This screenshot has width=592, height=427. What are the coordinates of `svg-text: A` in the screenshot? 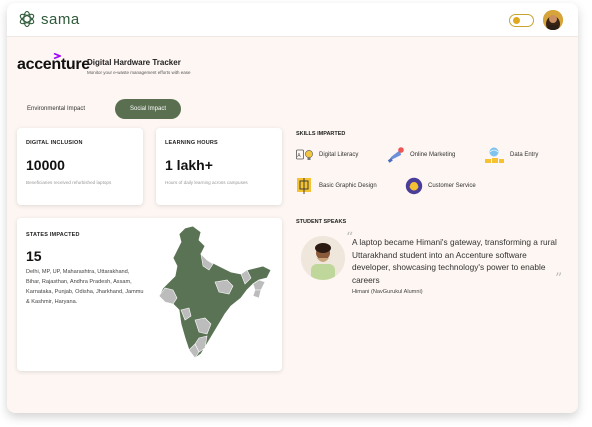 It's located at (299, 156).